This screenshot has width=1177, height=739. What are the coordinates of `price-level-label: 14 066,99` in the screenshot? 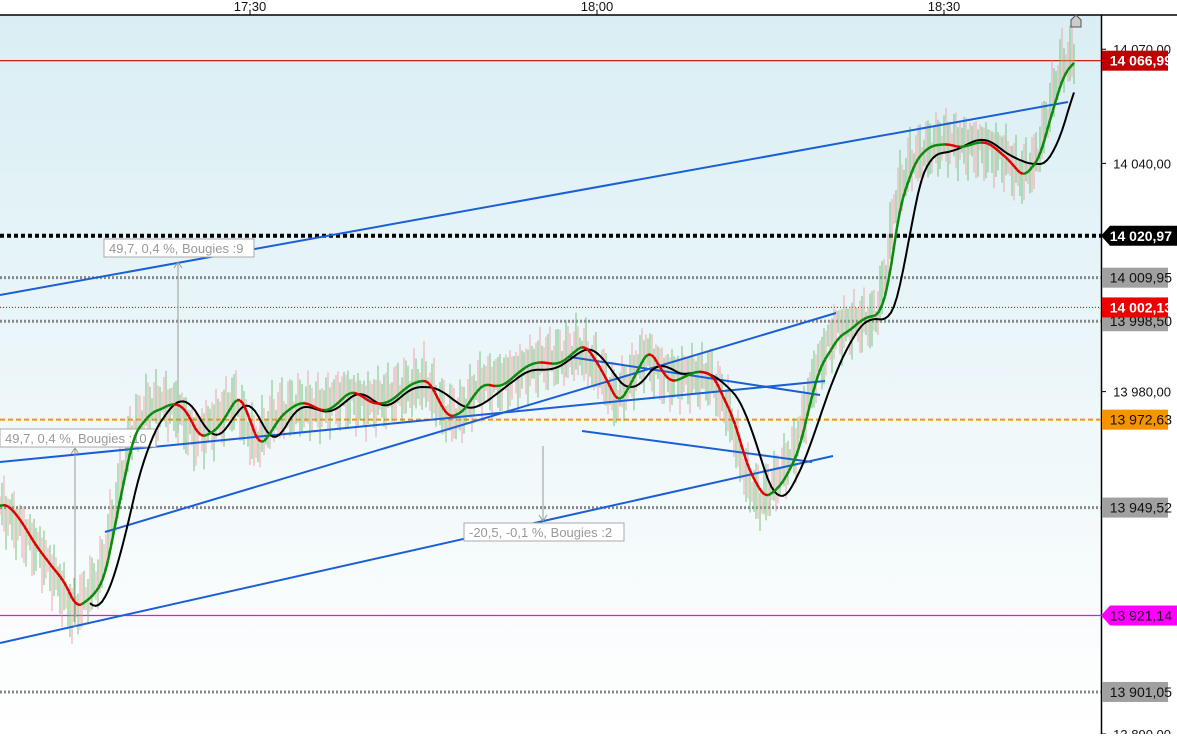 It's located at (1141, 61).